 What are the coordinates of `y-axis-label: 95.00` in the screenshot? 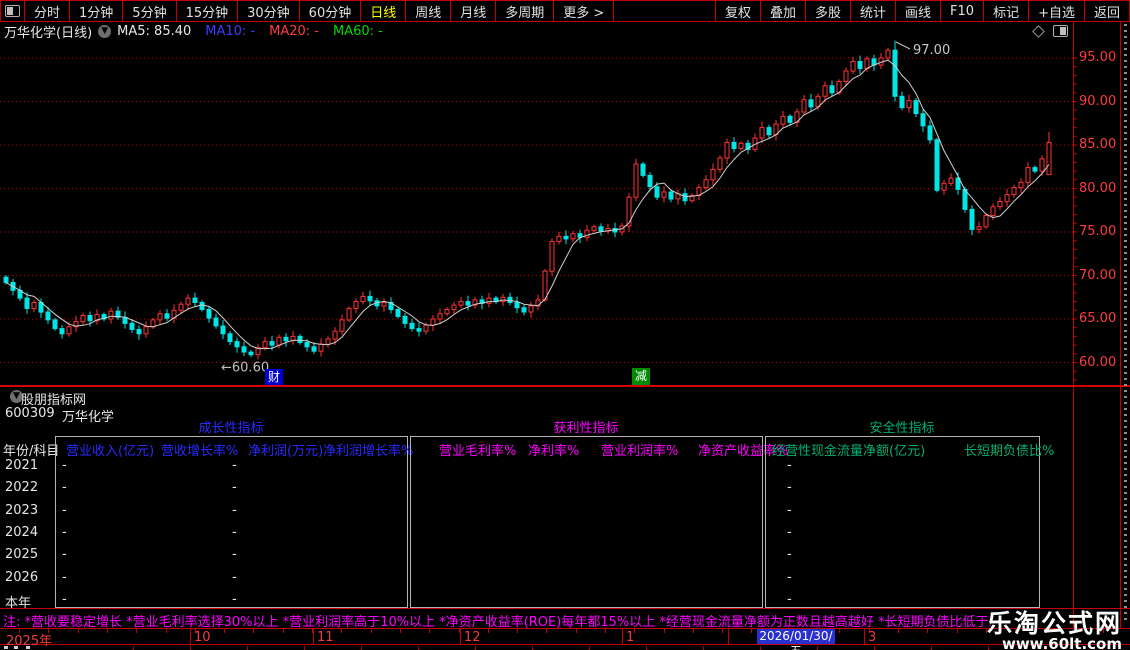 It's located at (1098, 57).